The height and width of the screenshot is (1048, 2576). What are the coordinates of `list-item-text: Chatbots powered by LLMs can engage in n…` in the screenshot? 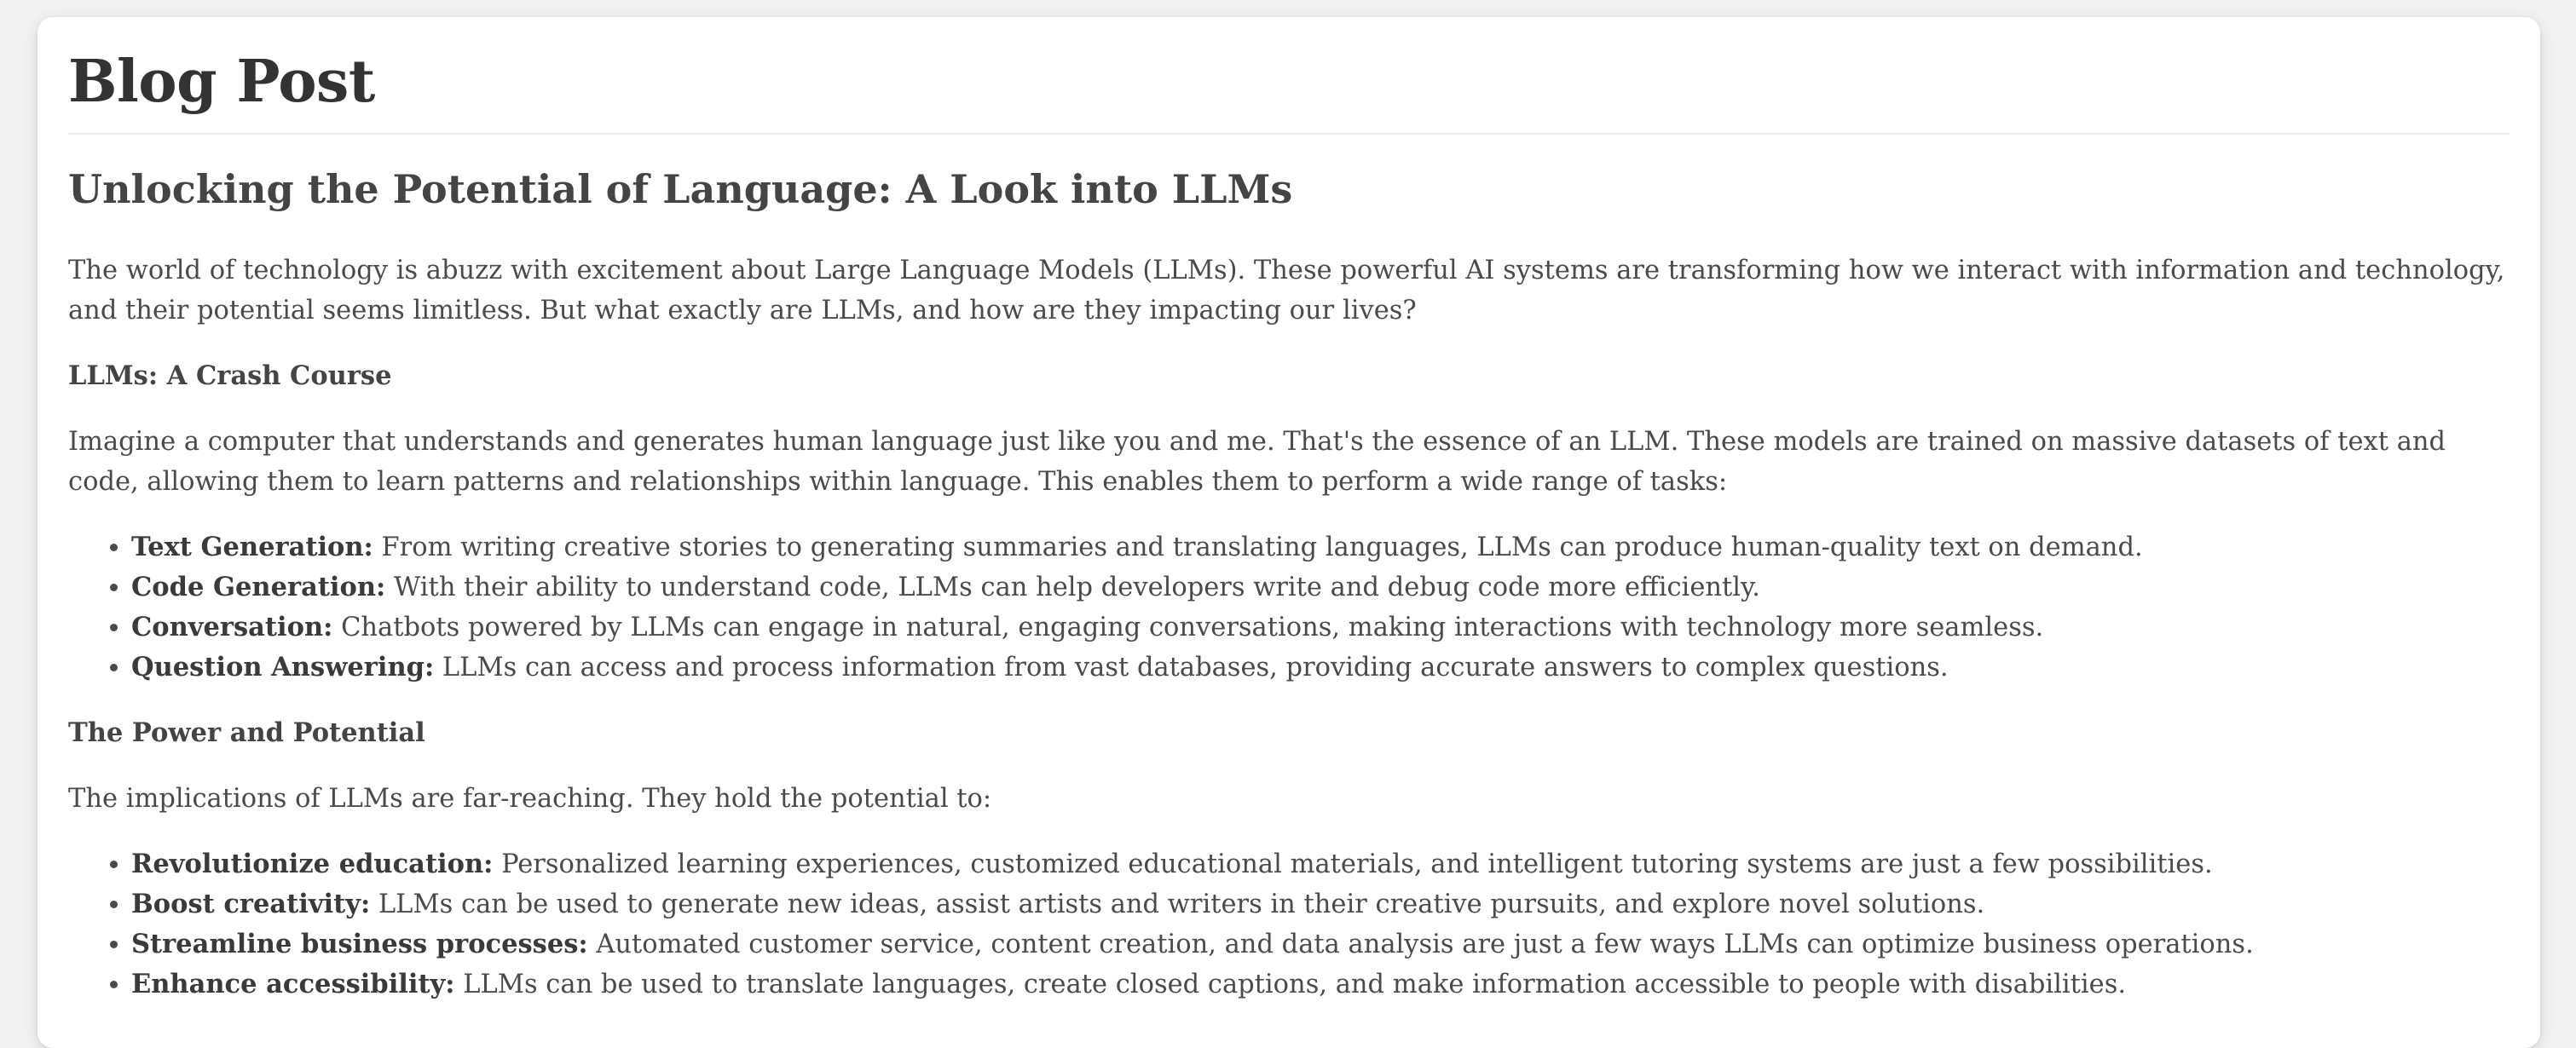 It's located at (1188, 627).